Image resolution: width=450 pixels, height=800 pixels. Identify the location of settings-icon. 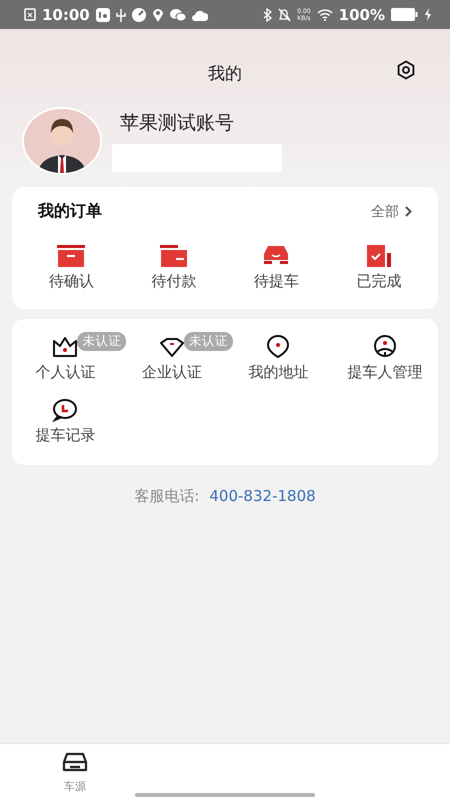
(406, 70).